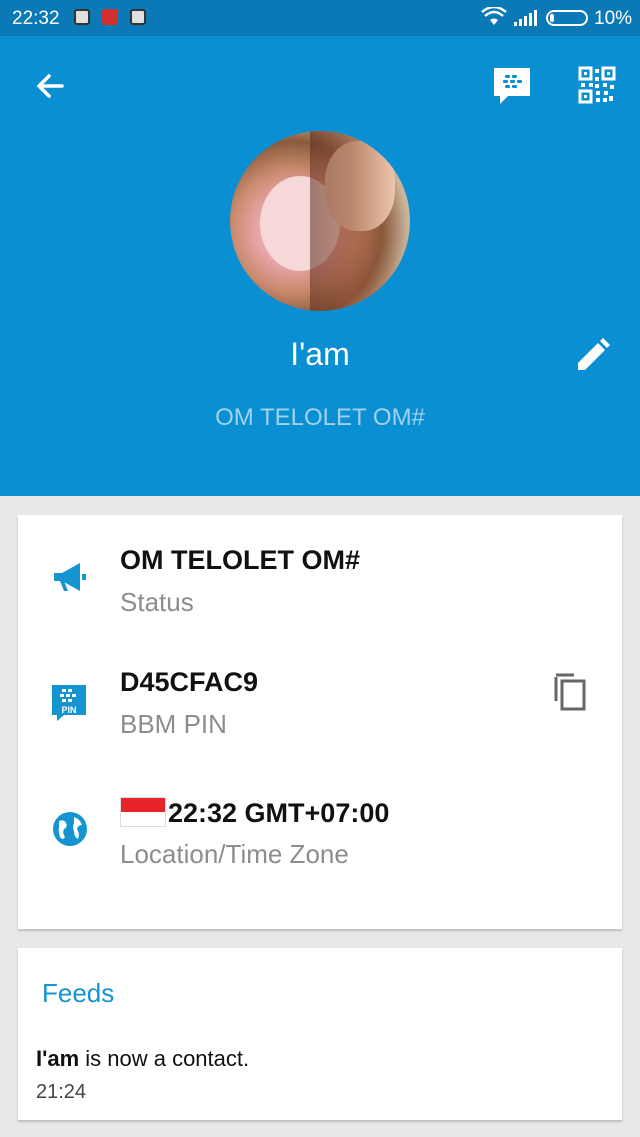 The height and width of the screenshot is (1137, 640). Describe the element at coordinates (525, 18) in the screenshot. I see `signal-icon` at that location.